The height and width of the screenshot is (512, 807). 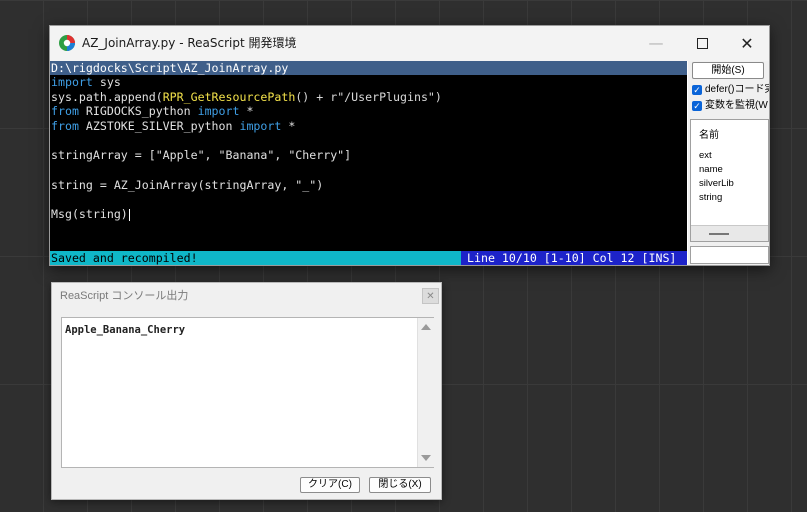 I want to click on variable-item: string, so click(x=710, y=197).